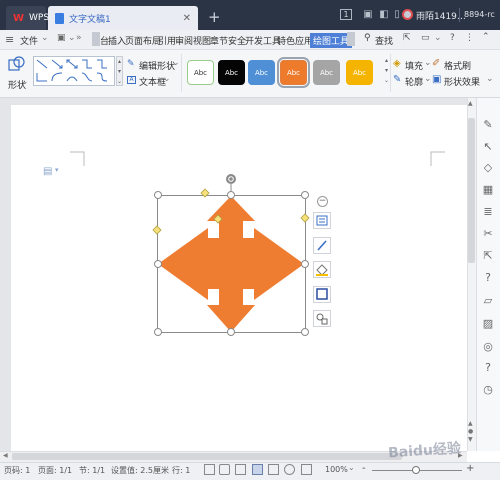  Describe the element at coordinates (488, 301) in the screenshot. I see `cube-icon: ▱` at that location.